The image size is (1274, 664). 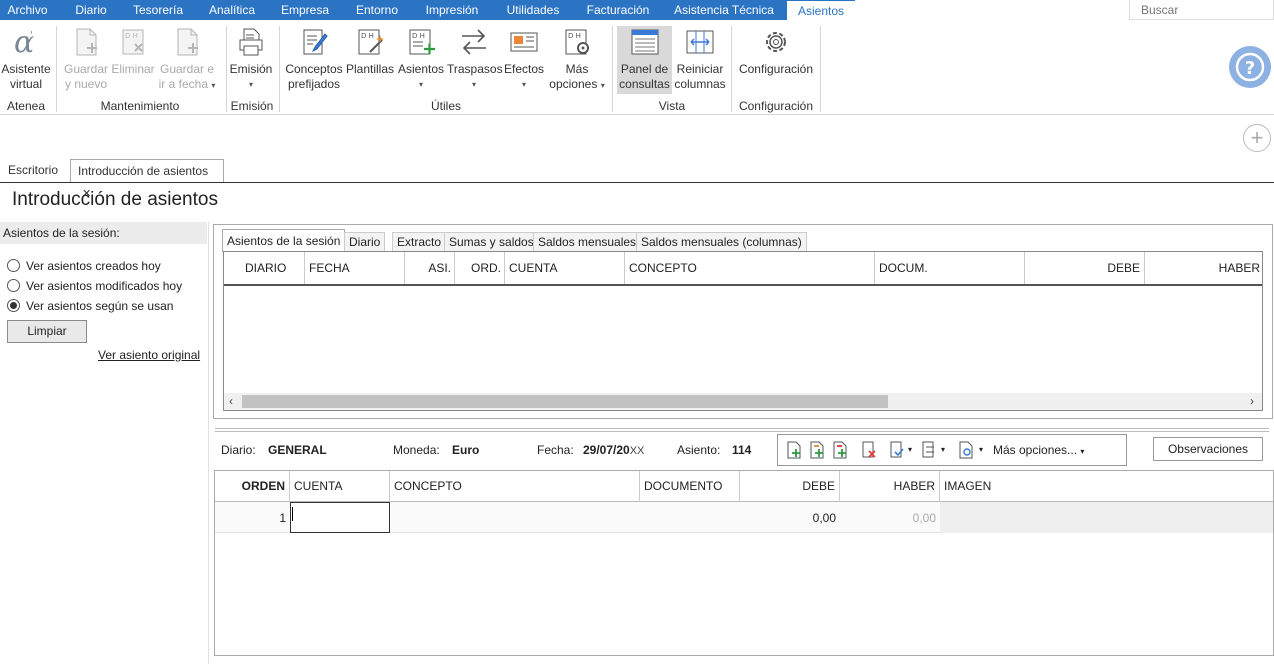 I want to click on menu-tesoreria: Tesorería, so click(x=158, y=10).